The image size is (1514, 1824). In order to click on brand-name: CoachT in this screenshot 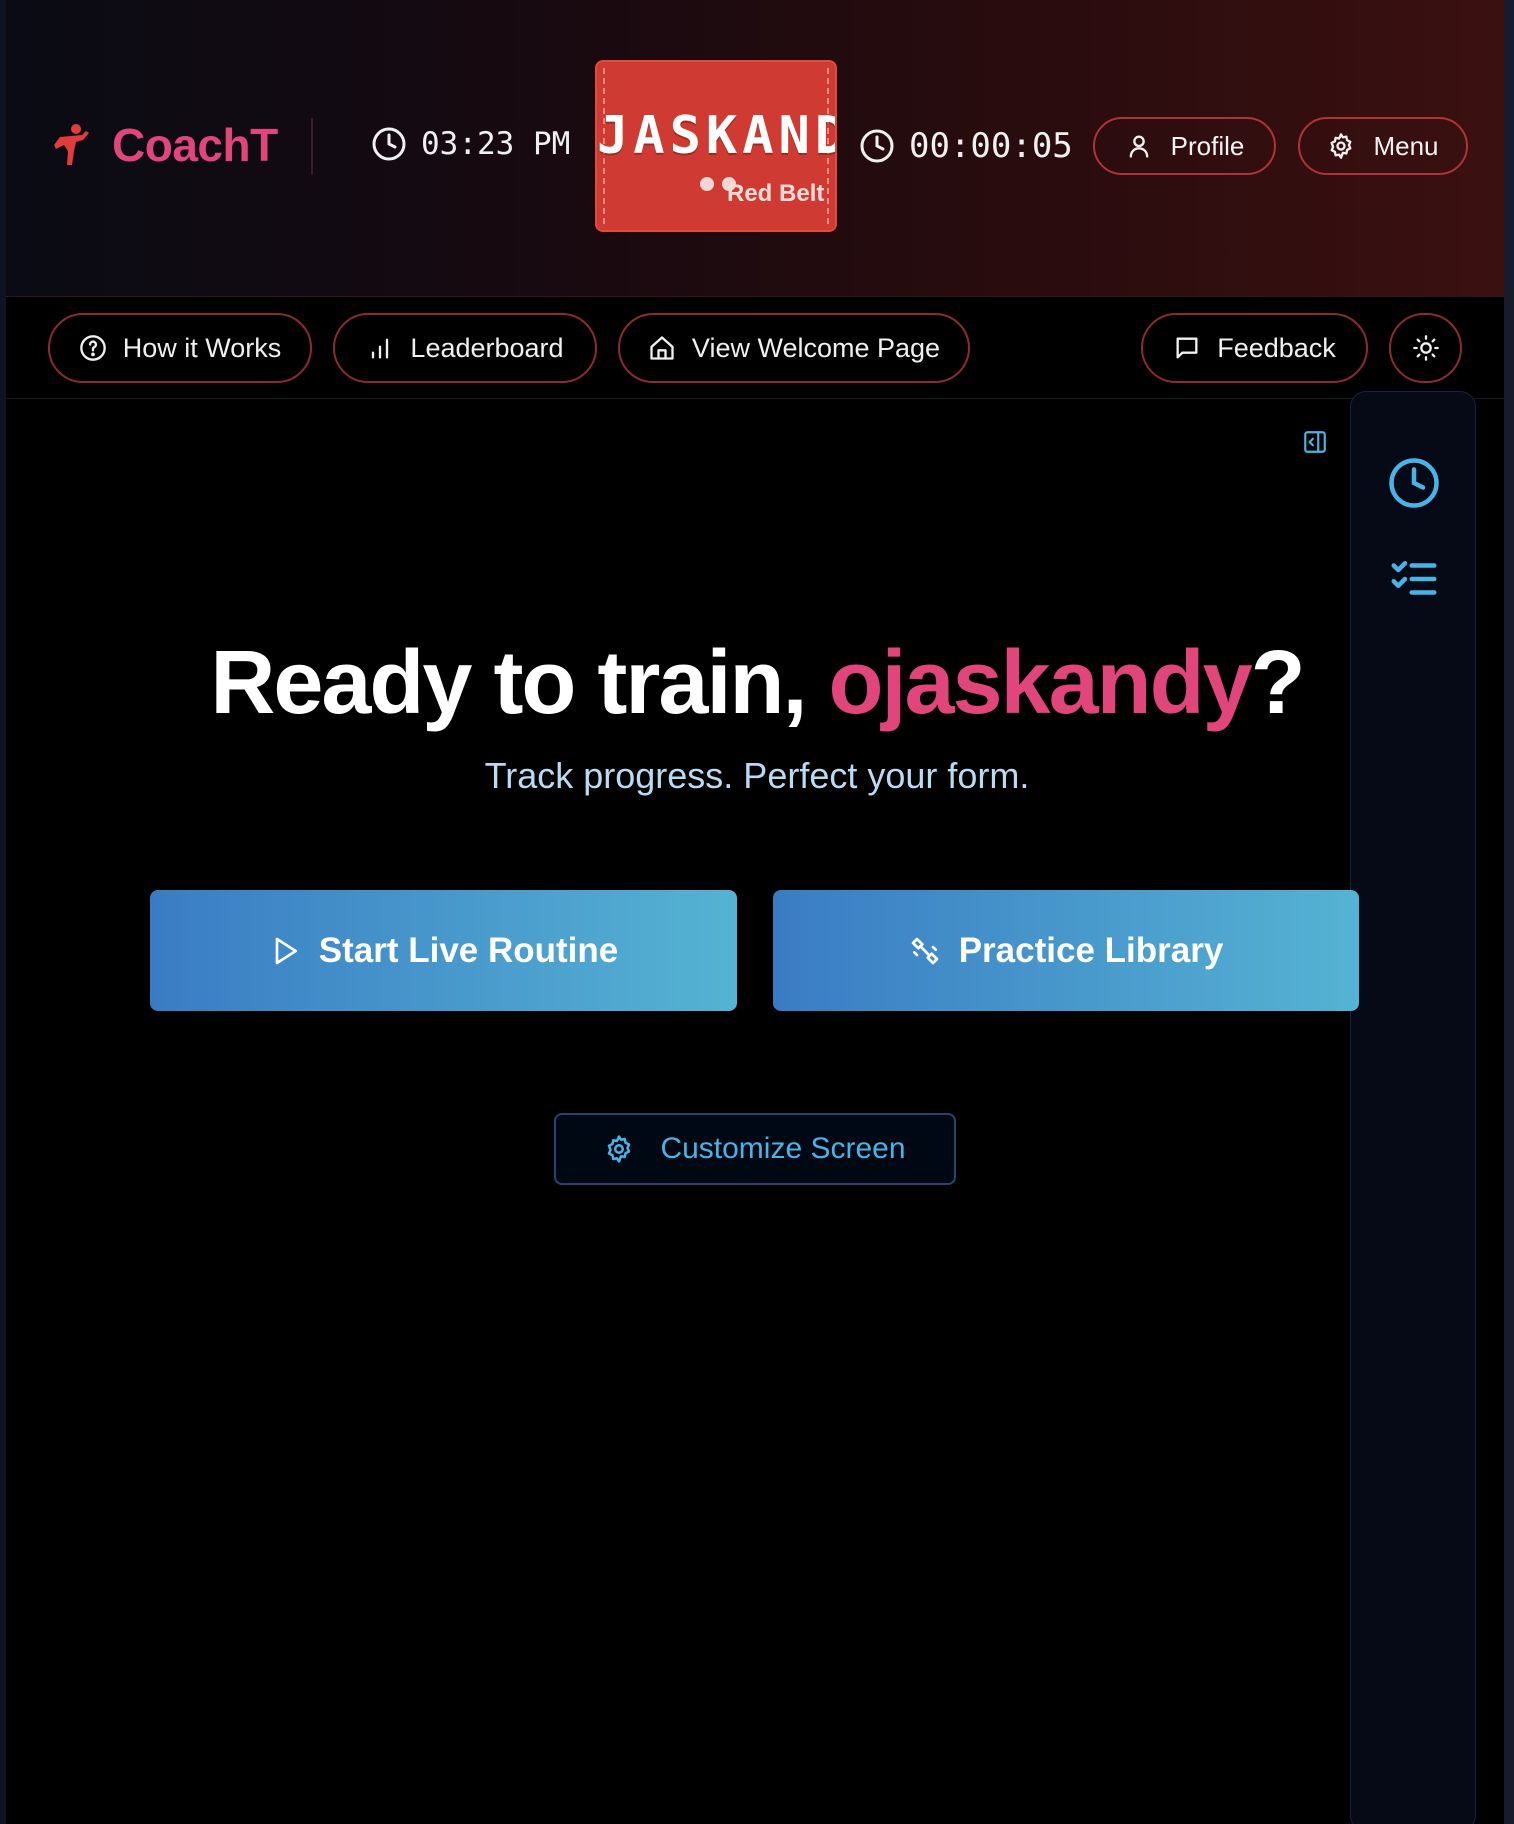, I will do `click(195, 145)`.